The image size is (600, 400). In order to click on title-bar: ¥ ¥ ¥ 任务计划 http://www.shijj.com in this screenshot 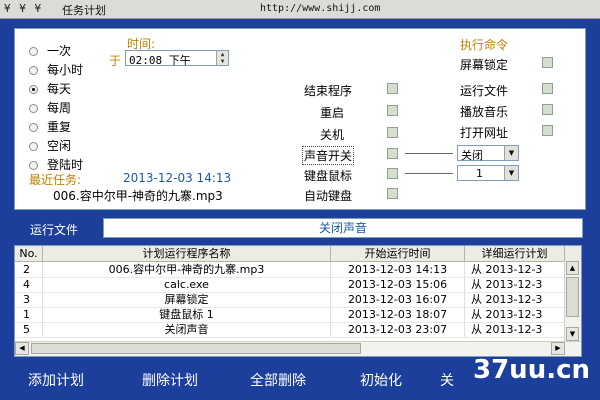, I will do `click(300, 9)`.